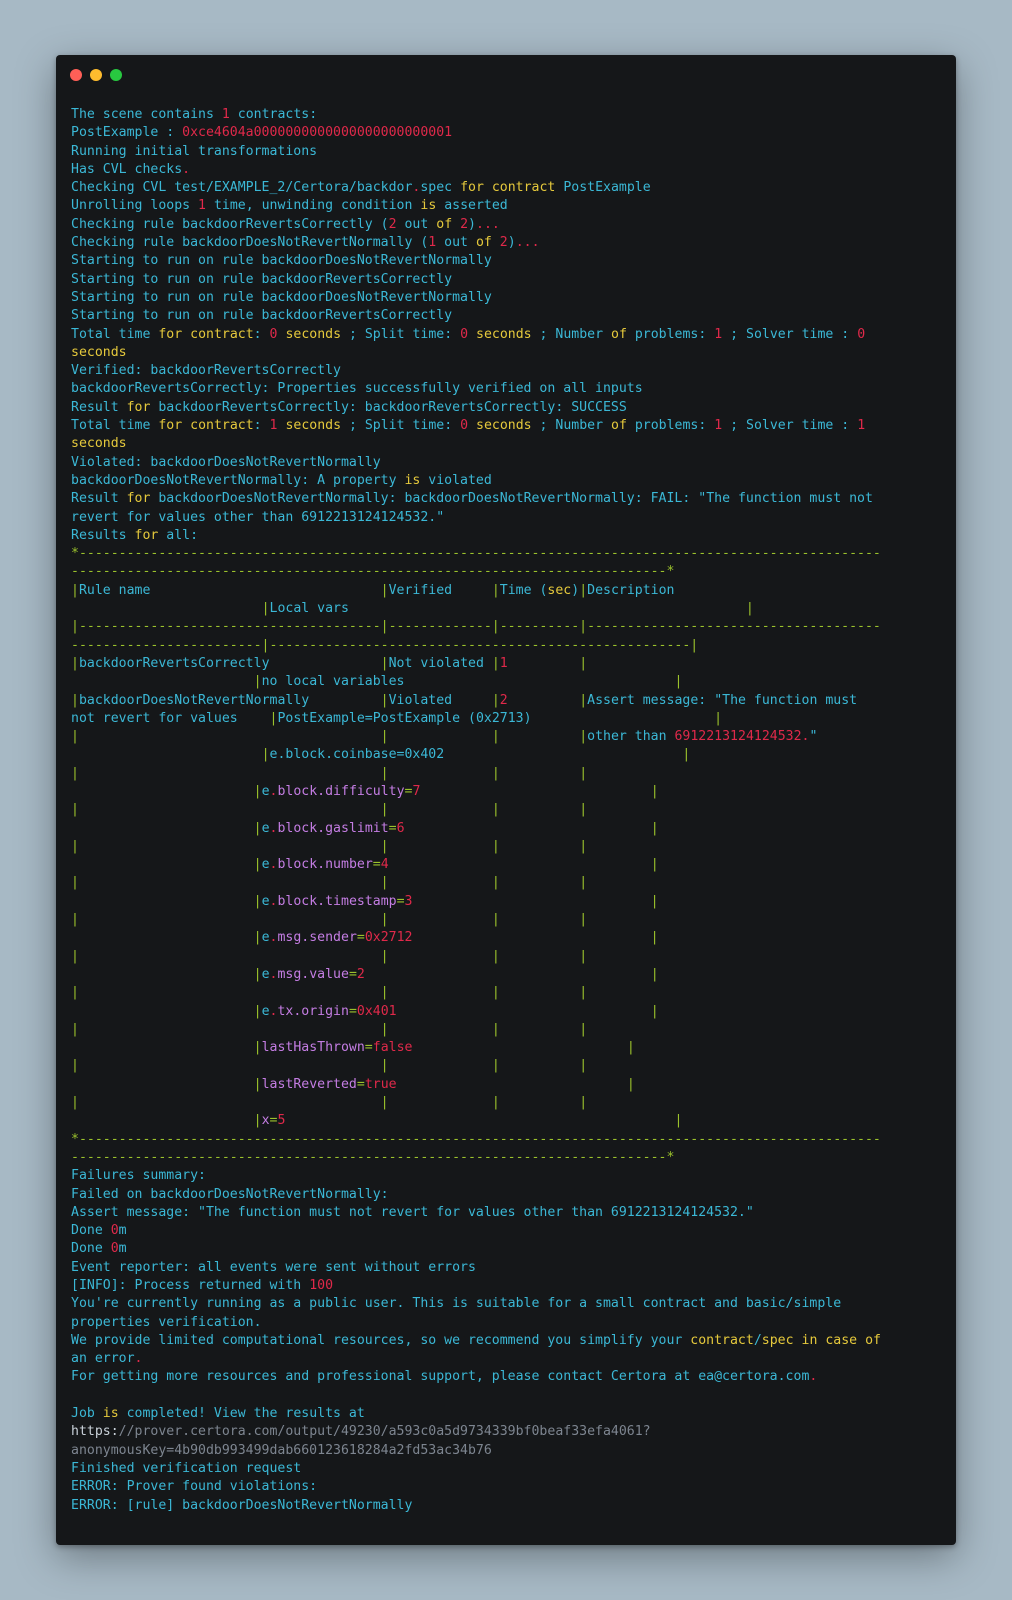 The image size is (1012, 1600). What do you see at coordinates (440, 700) in the screenshot?
I see `terminal-text: Violated` at bounding box center [440, 700].